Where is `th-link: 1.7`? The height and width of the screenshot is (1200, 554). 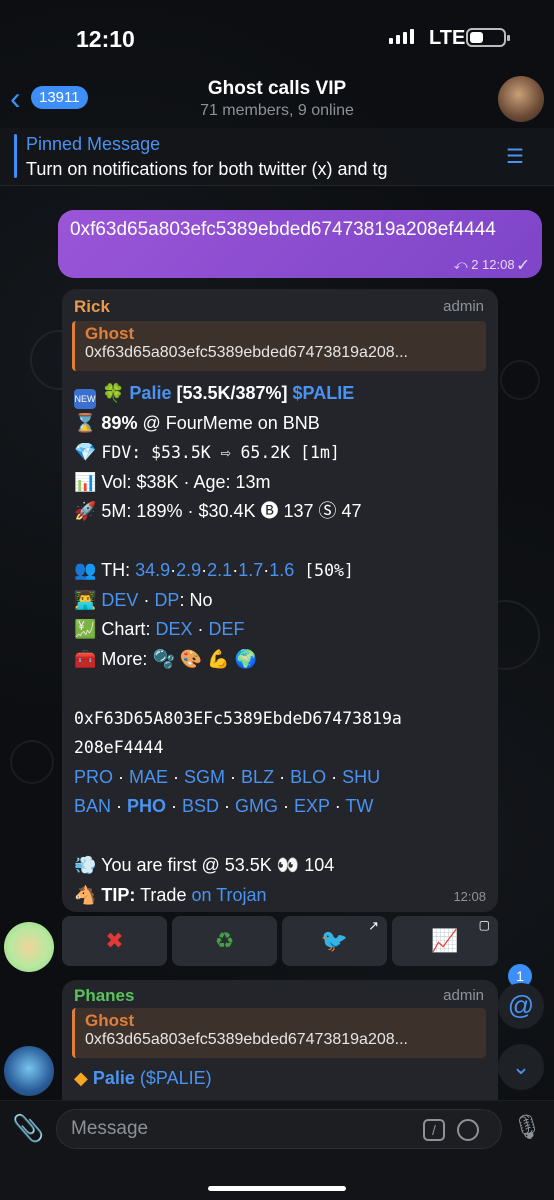 th-link: 1.7 is located at coordinates (250, 570).